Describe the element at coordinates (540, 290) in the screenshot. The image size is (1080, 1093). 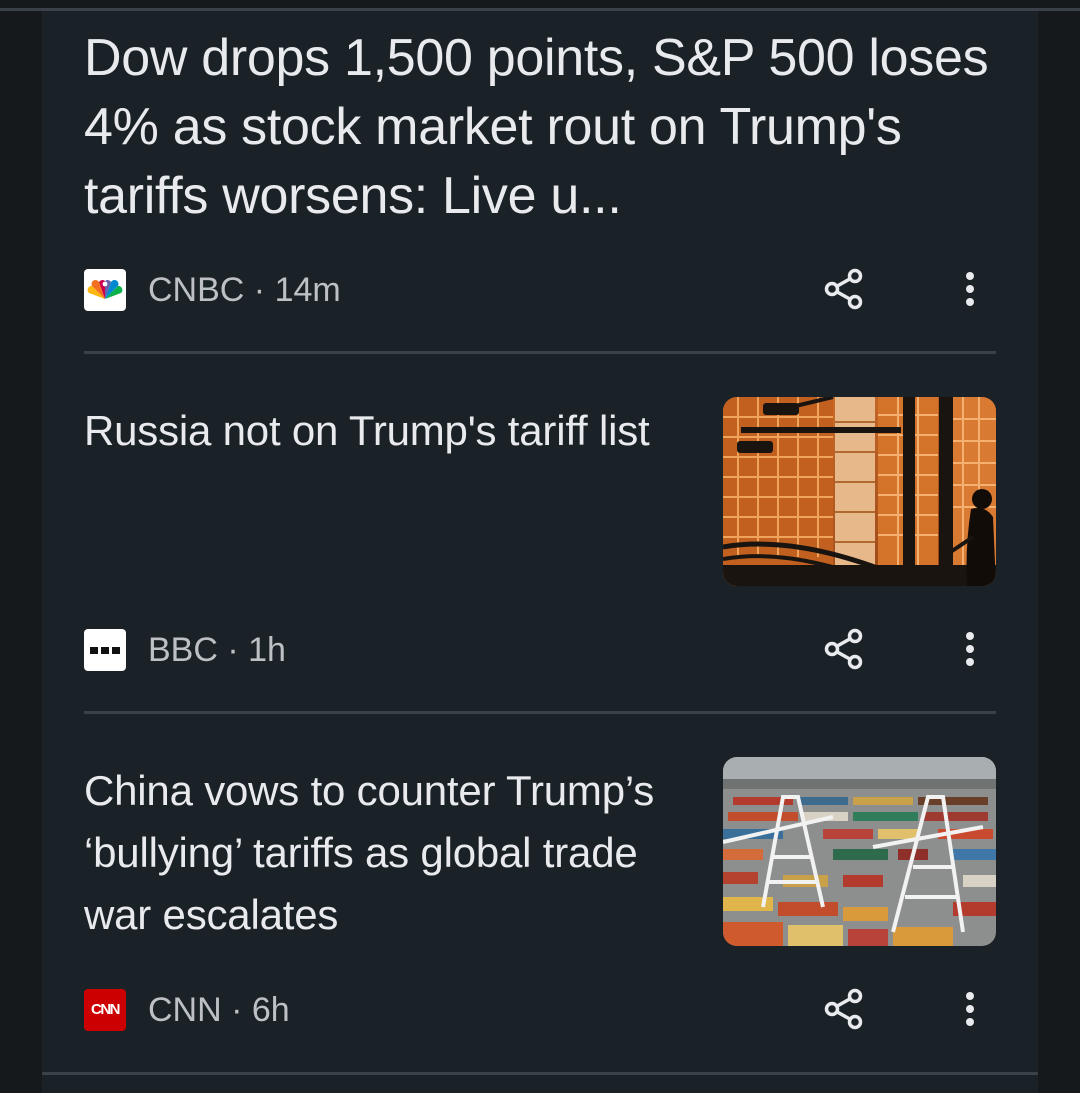
I see `article-meta: CNBC · 14m` at that location.